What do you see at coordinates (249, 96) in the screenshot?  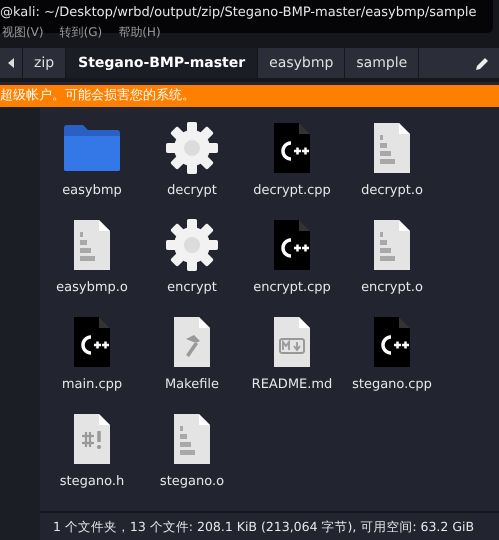 I see `warning-banner: 超级帐户。可能会损害您的系统。` at bounding box center [249, 96].